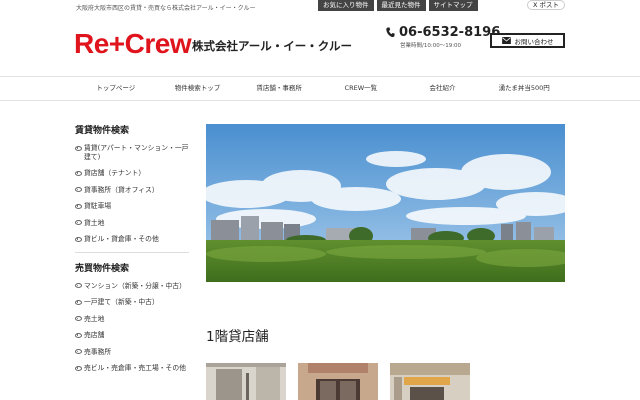  Describe the element at coordinates (546, 5) in the screenshot. I see `x-post-button: X ポスト` at that location.